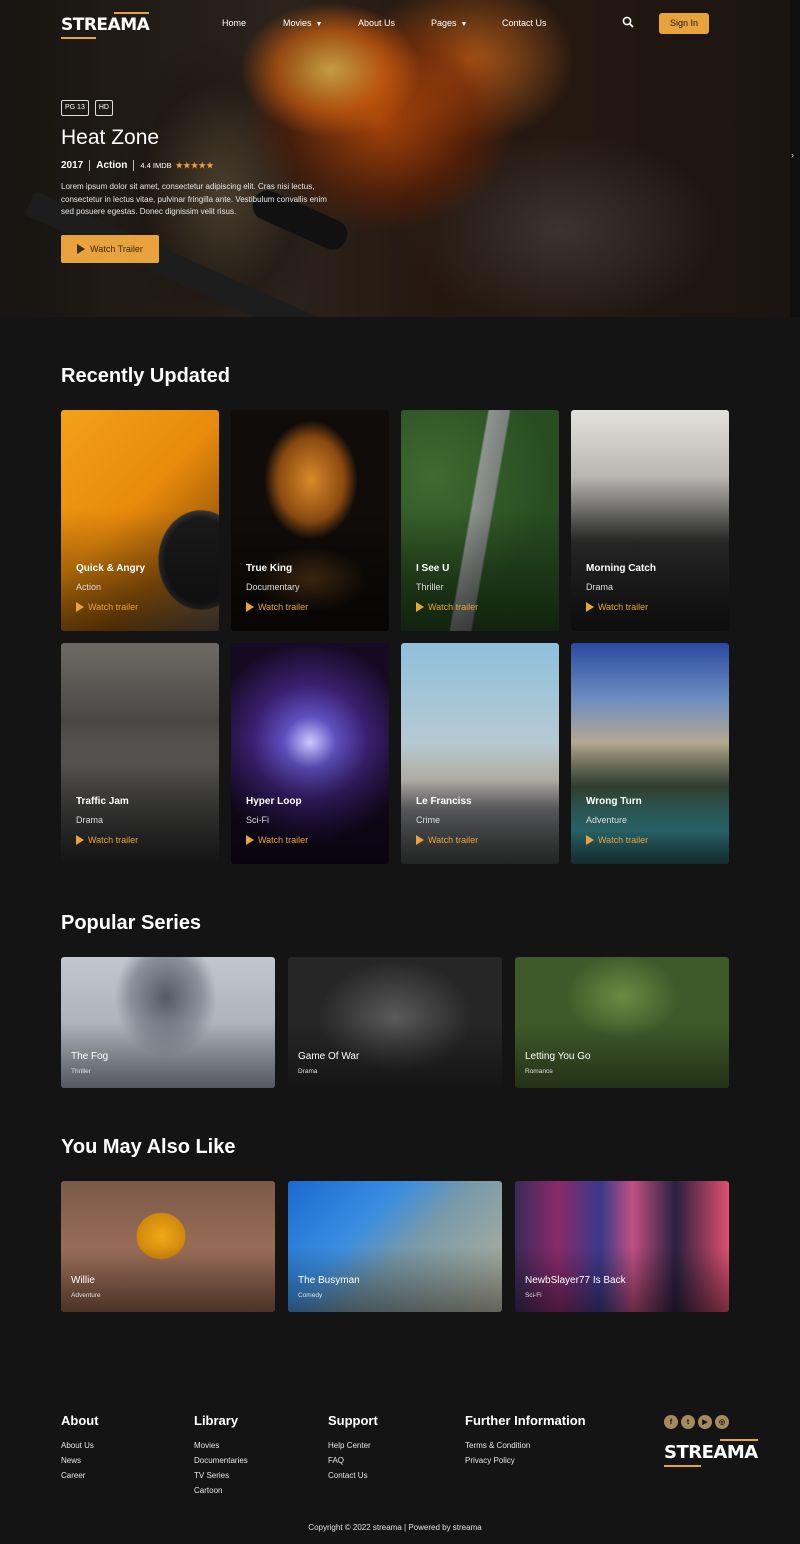  I want to click on recommendation-genre: Comedy, so click(310, 1295).